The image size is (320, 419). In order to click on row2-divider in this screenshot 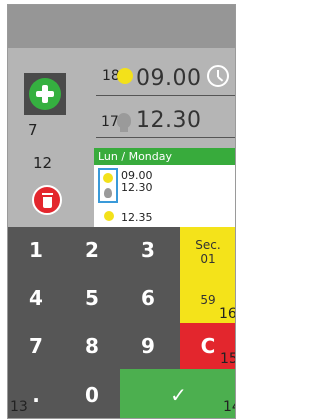, I will do `click(165, 137)`.